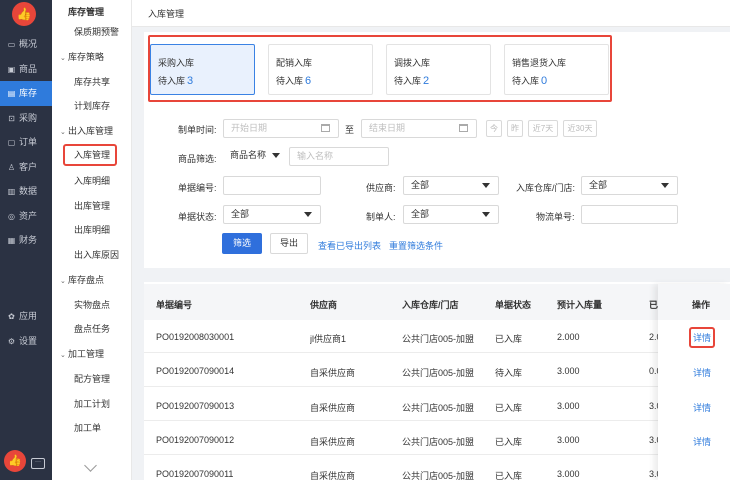  Describe the element at coordinates (26, 69) in the screenshot. I see `nav-products: ▣ 商品` at that location.